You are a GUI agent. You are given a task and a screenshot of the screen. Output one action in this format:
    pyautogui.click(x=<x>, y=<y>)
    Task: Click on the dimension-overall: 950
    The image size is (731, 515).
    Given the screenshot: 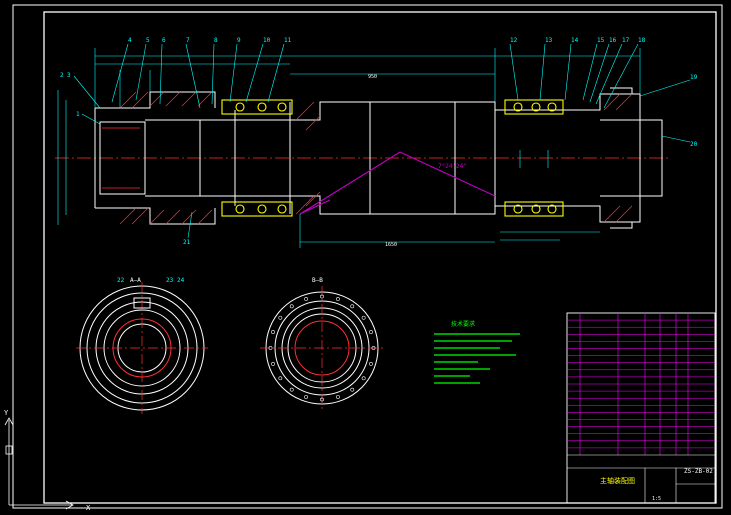 What is the action you would take?
    pyautogui.click(x=372, y=77)
    